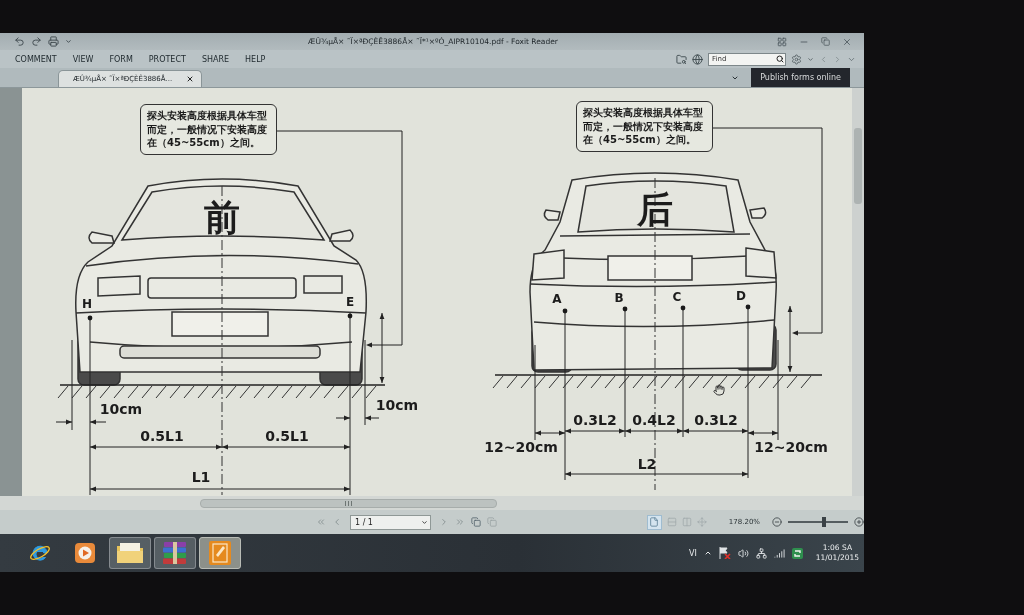  What do you see at coordinates (167, 59) in the screenshot?
I see `menu-item: PROTECT` at bounding box center [167, 59].